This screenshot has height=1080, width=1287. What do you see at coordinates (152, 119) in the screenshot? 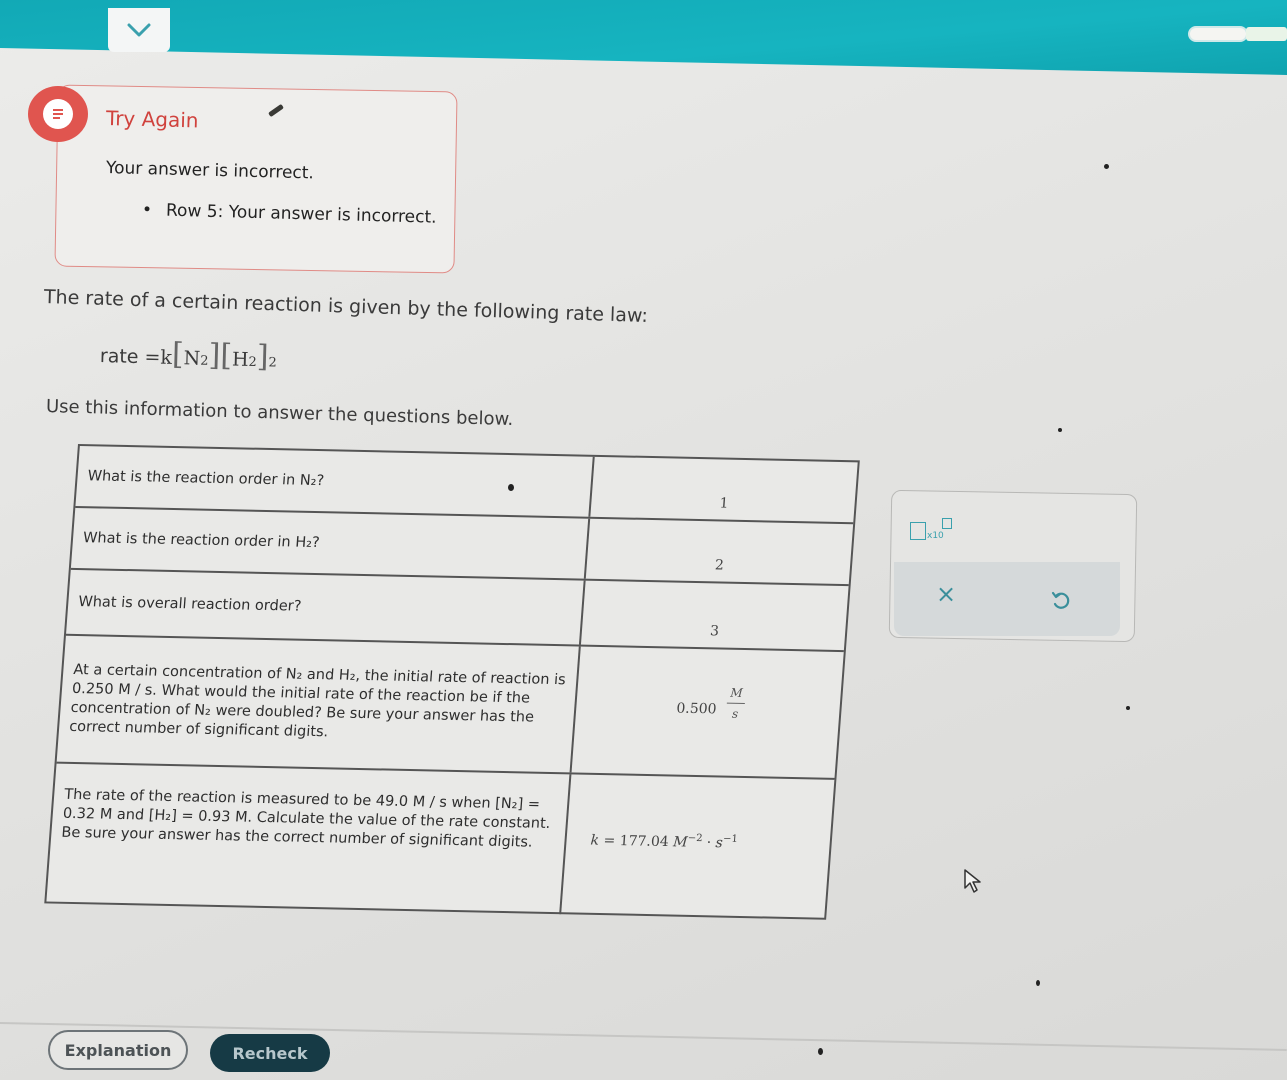
I see `alert-title: Try Again` at bounding box center [152, 119].